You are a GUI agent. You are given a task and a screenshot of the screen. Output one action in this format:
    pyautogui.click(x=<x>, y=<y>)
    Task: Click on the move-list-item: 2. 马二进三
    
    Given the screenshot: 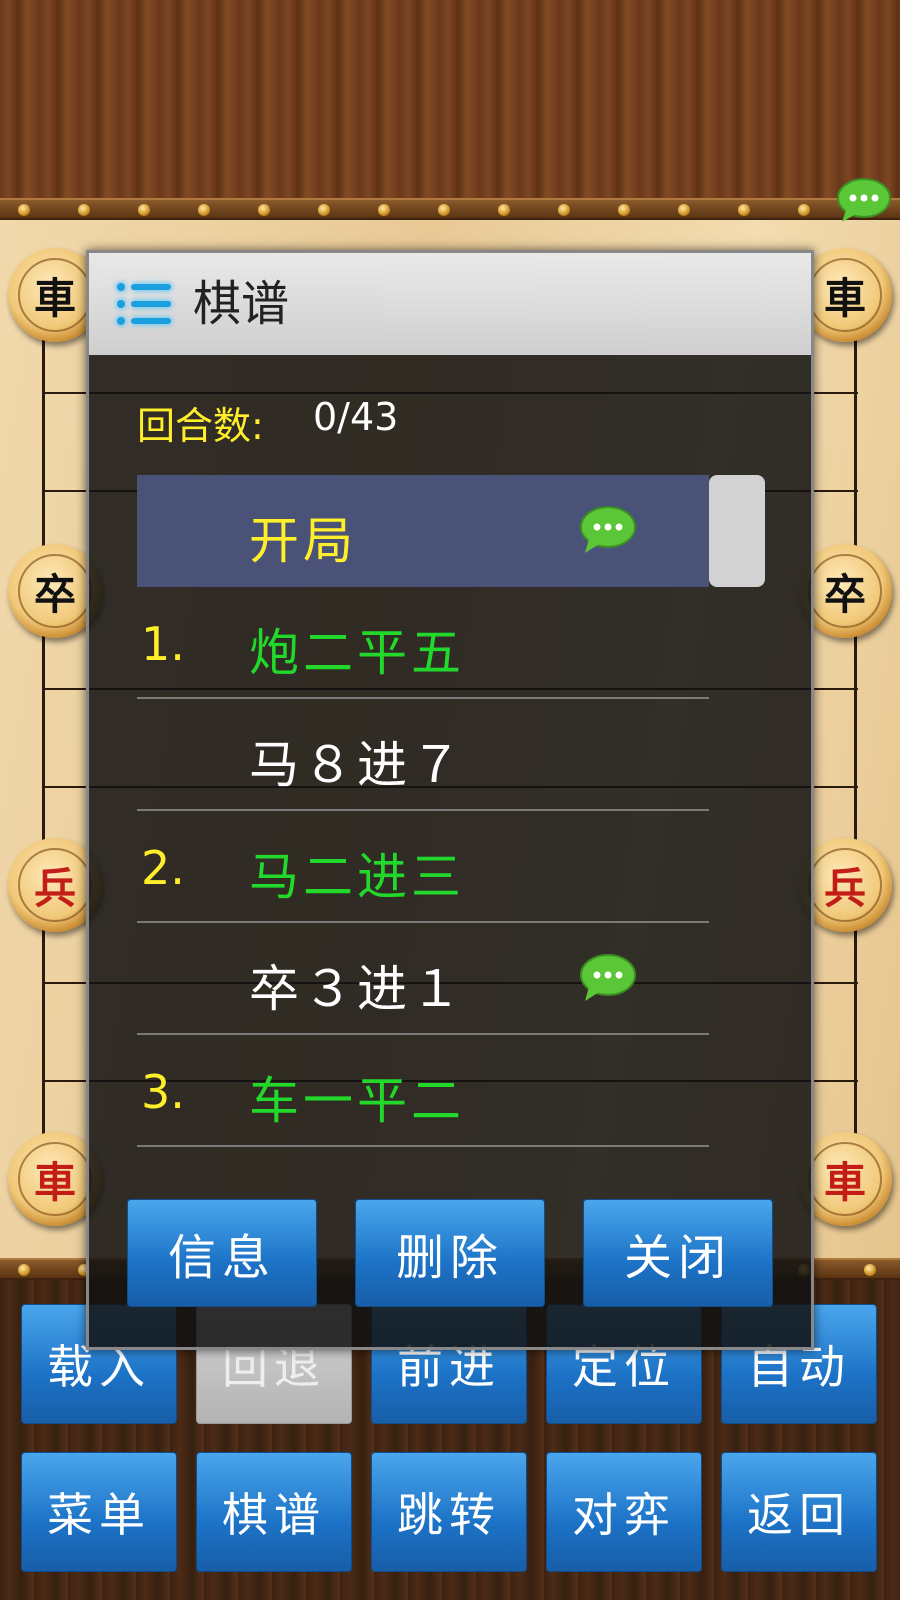 What is the action you would take?
    pyautogui.click(x=423, y=867)
    